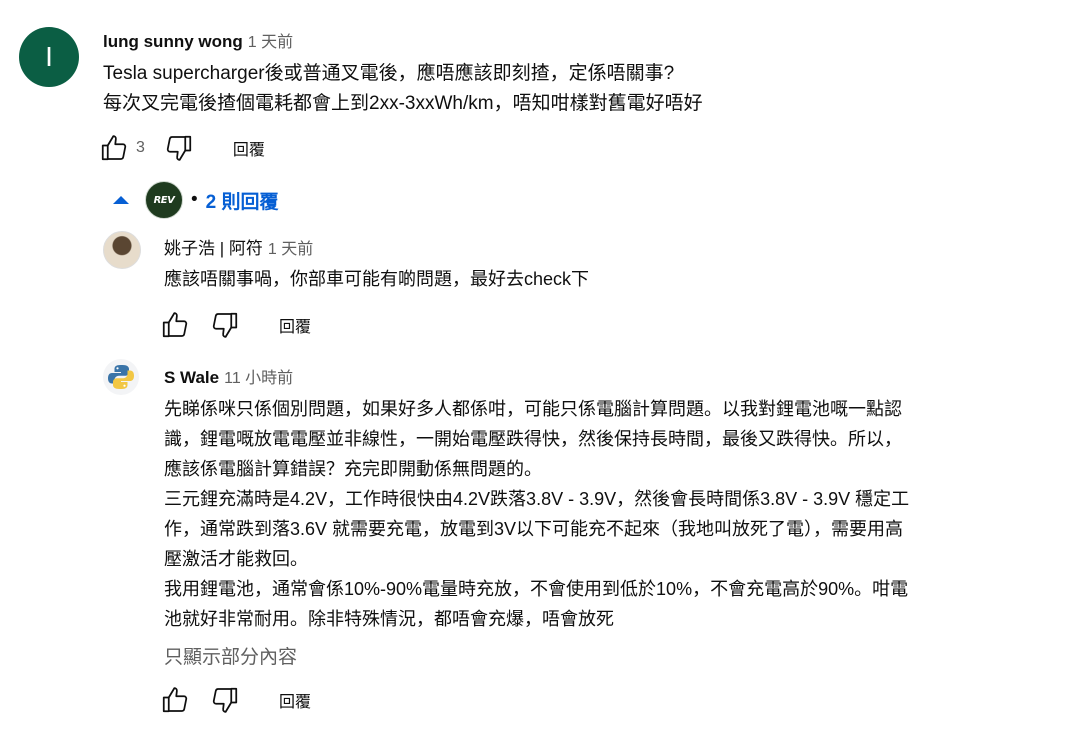 The width and height of the screenshot is (1077, 733). I want to click on reply-header: 姚子浩 | 阿符 1 天前, so click(238, 246).